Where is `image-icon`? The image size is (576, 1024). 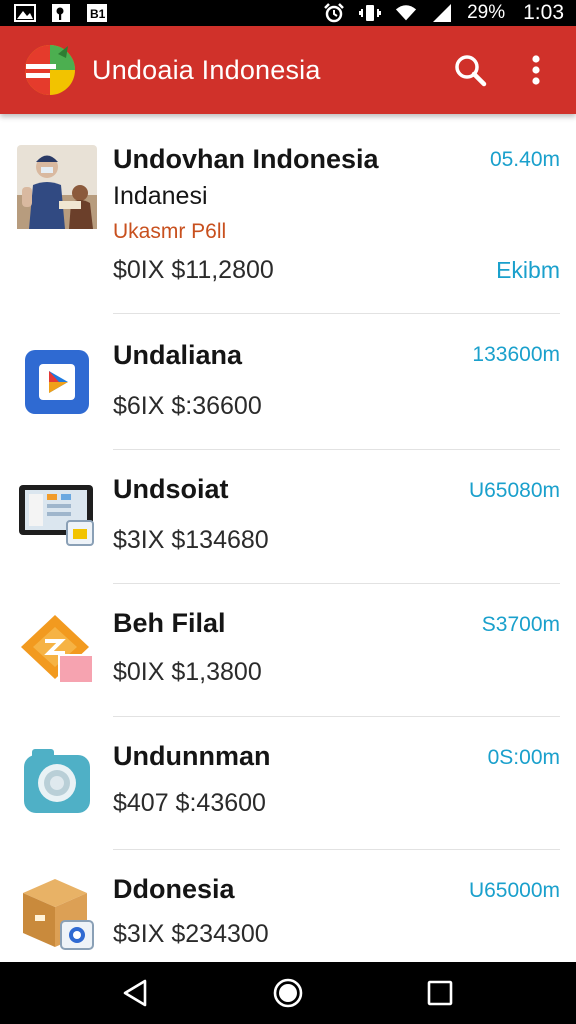
image-icon is located at coordinates (25, 13).